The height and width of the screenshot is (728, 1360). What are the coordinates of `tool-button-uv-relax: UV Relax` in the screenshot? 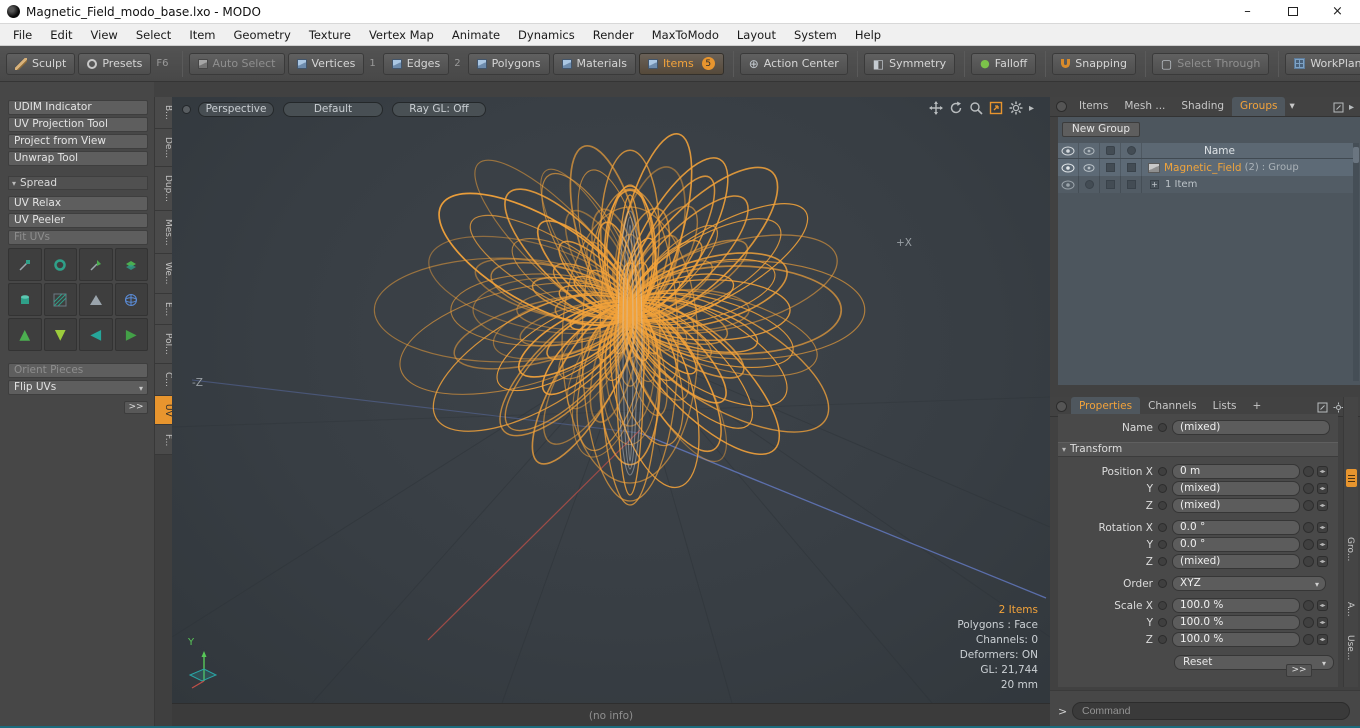 It's located at (78, 203).